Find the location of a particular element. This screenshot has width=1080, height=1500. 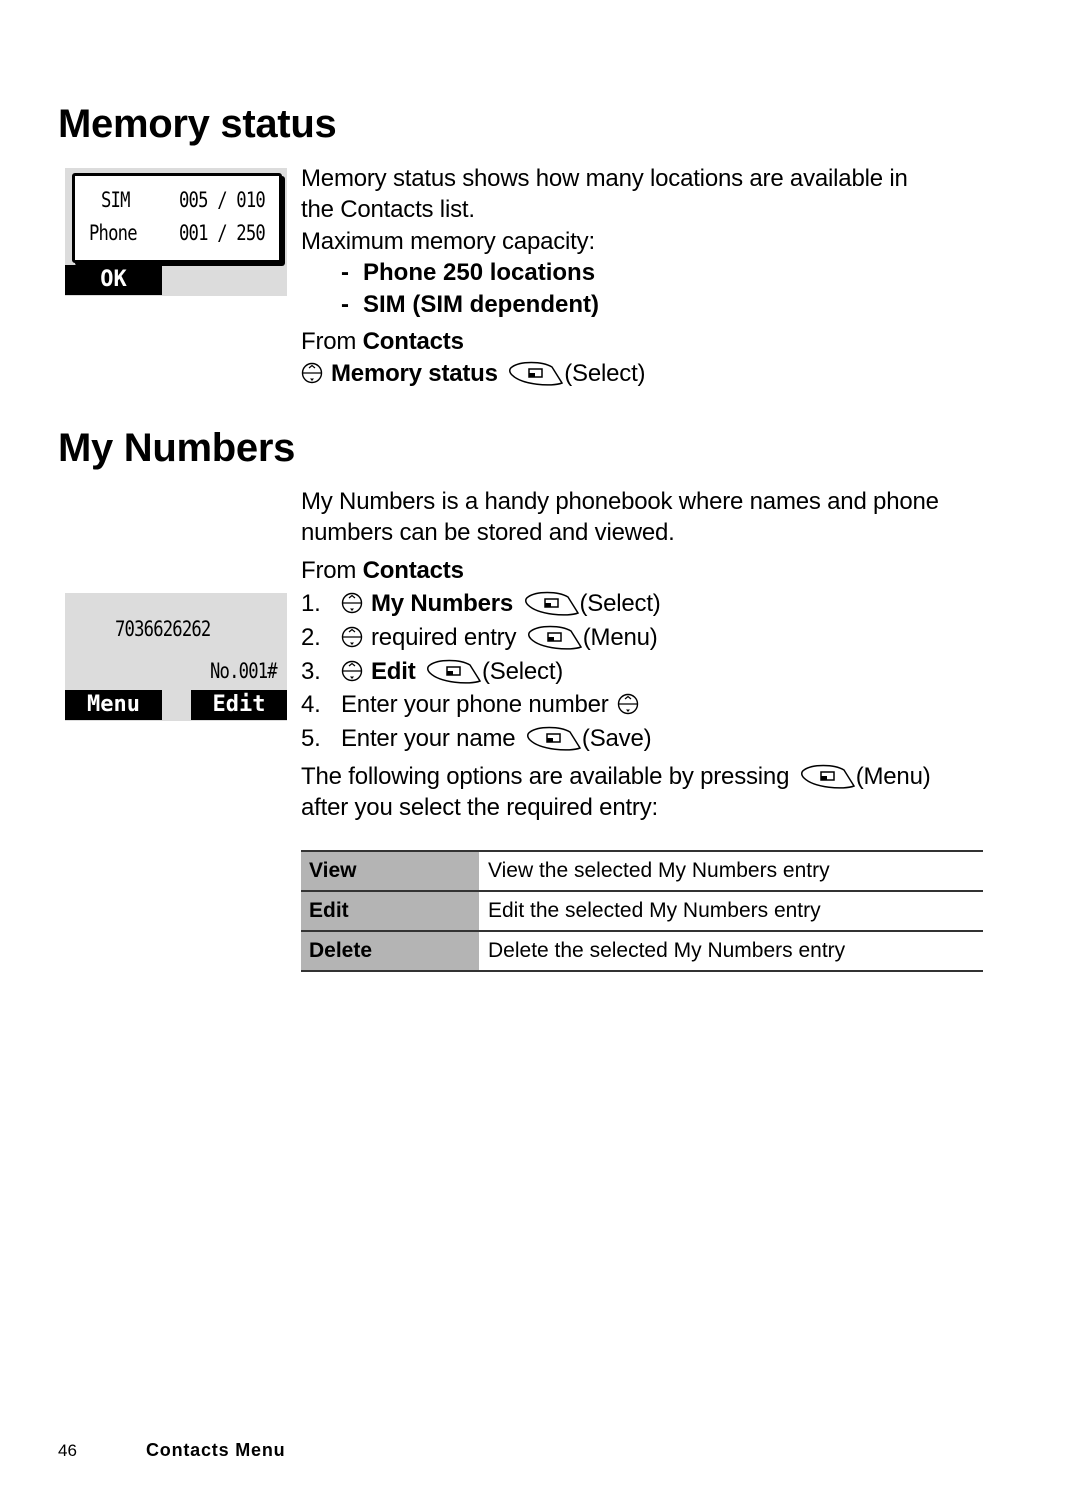

page-number: 46 is located at coordinates (67, 1450).